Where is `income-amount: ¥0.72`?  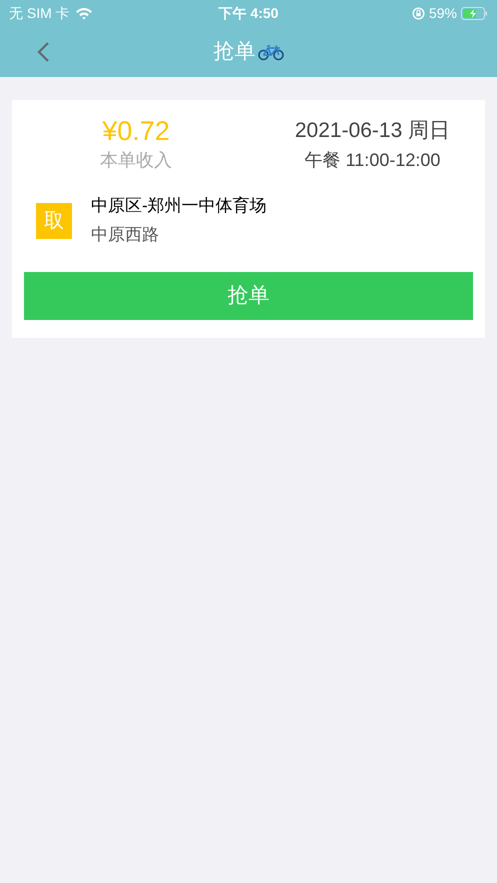
income-amount: ¥0.72 is located at coordinates (136, 131).